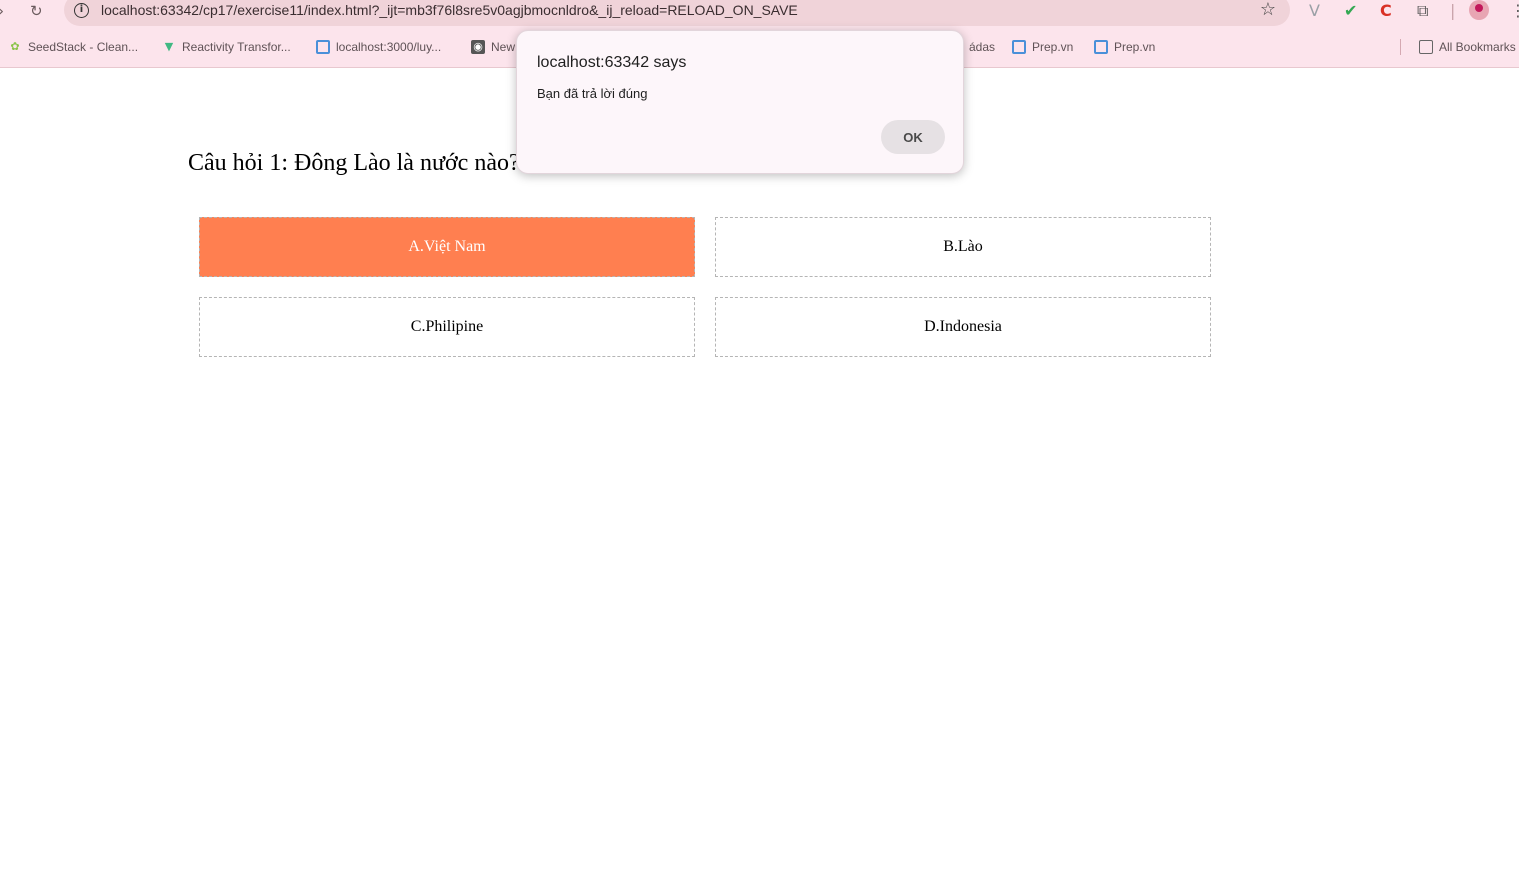 The height and width of the screenshot is (886, 1519). What do you see at coordinates (1479, 10) in the screenshot?
I see `profile-avatar-icon` at bounding box center [1479, 10].